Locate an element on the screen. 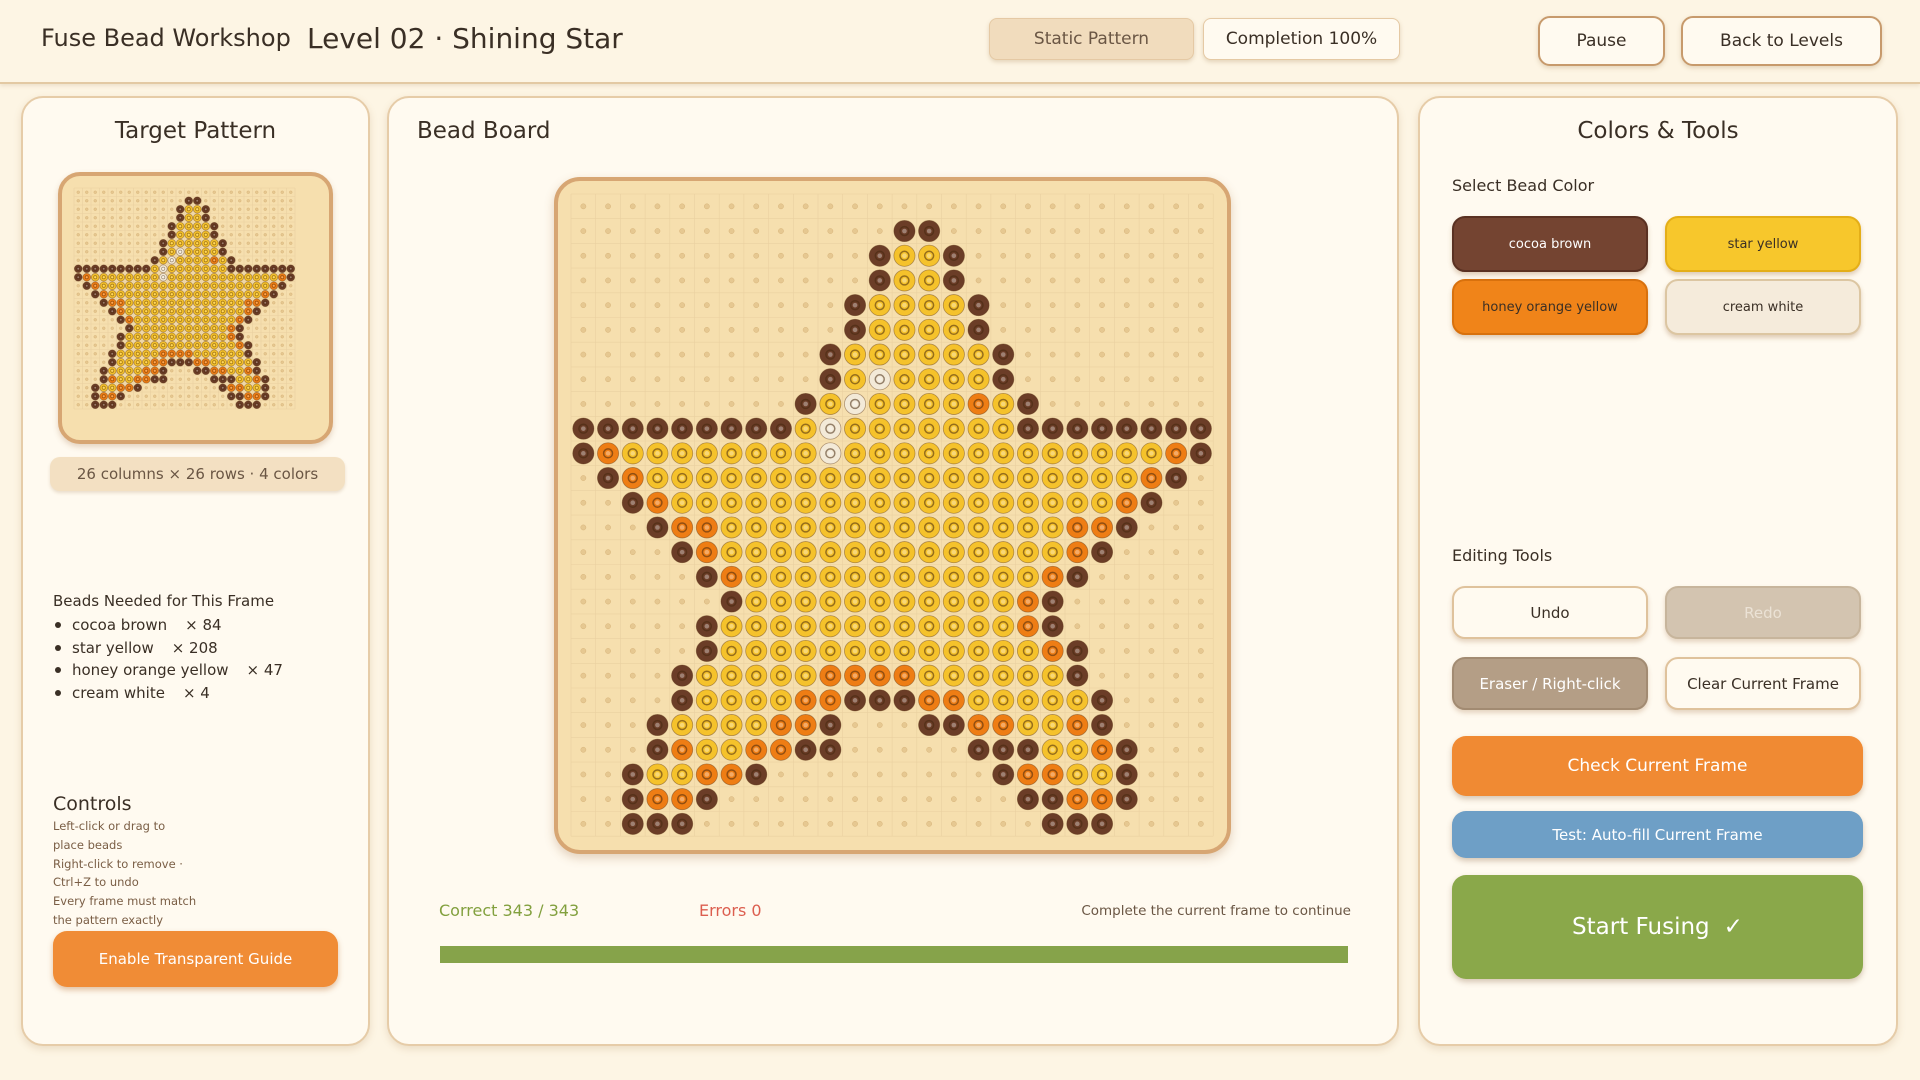  eraser-button: Eraser / Right-click is located at coordinates (1550, 683).